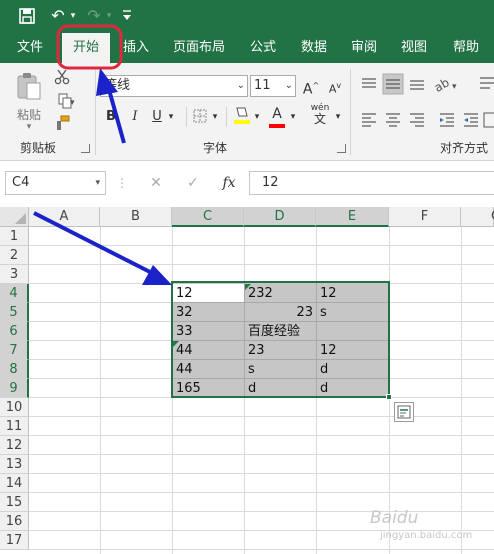 The image size is (494, 554). What do you see at coordinates (136, 48) in the screenshot?
I see `tab-insert: 插入` at bounding box center [136, 48].